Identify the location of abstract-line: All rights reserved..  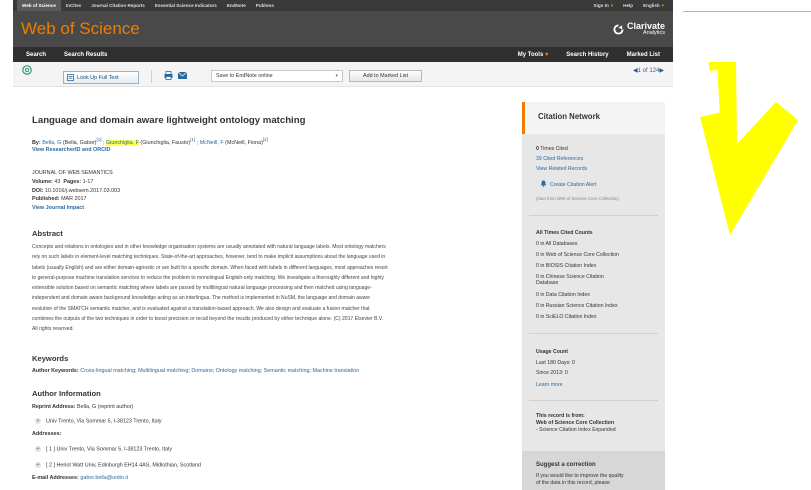
(53, 329).